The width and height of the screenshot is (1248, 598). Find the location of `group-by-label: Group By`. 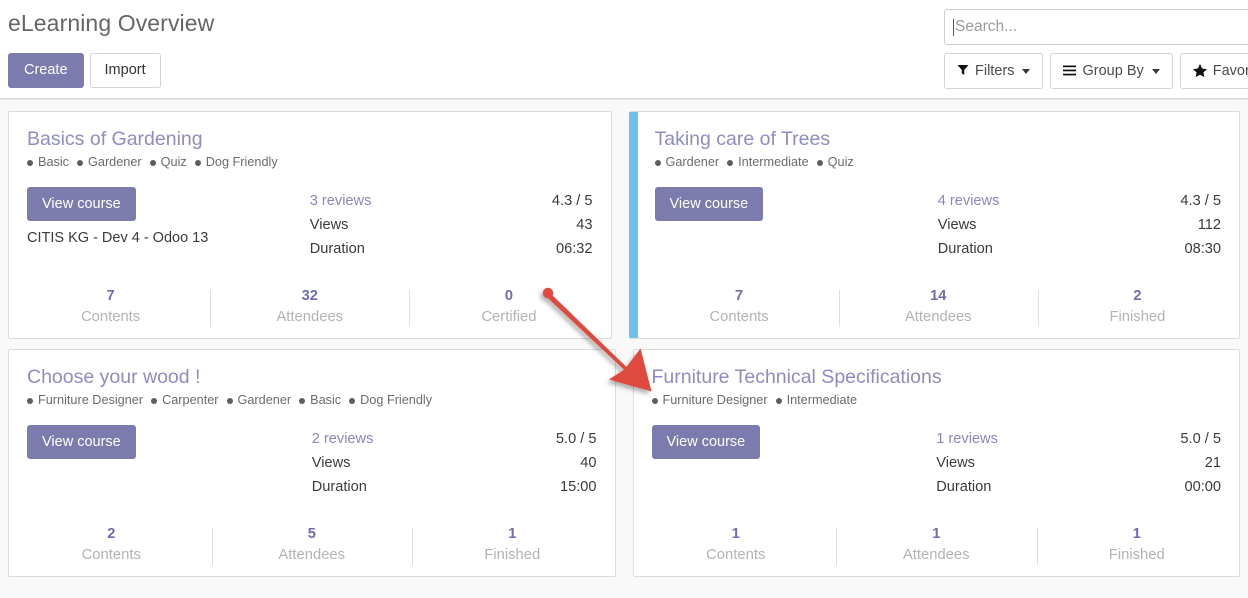

group-by-label: Group By is located at coordinates (1113, 71).